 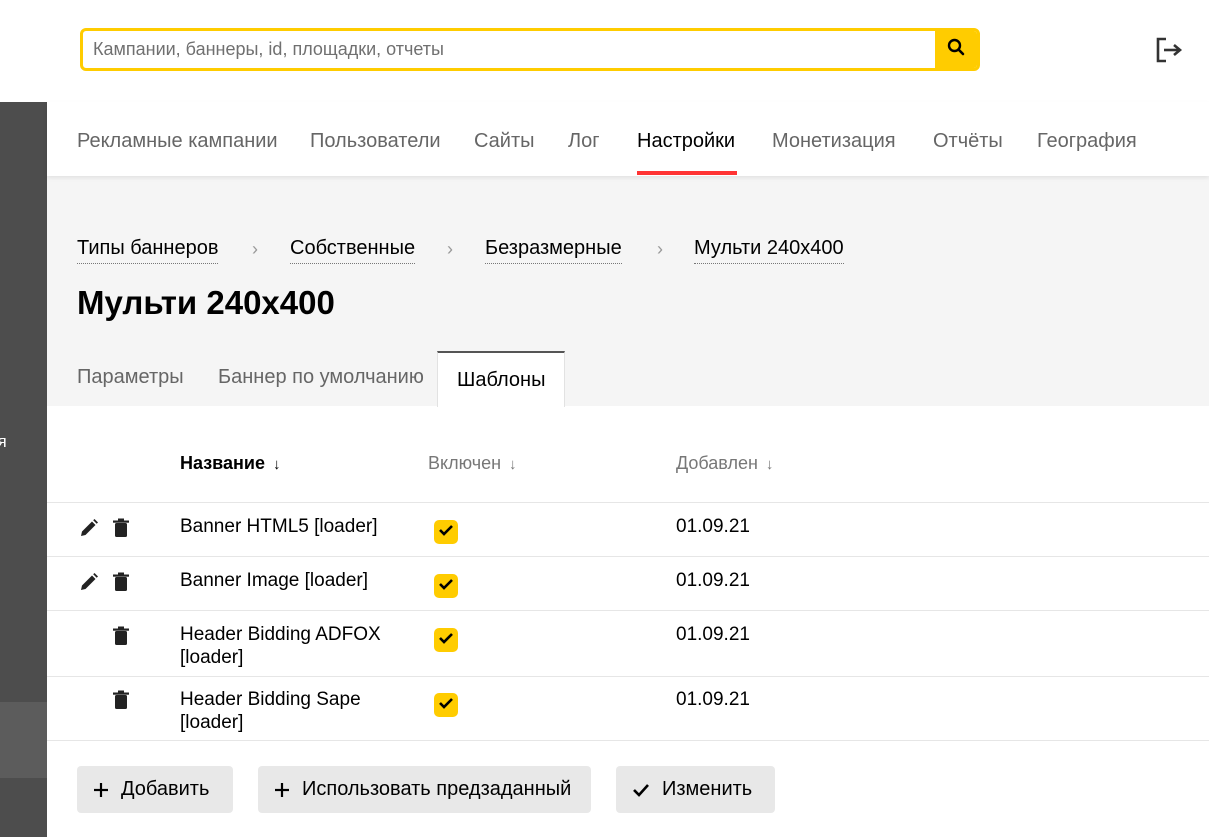 What do you see at coordinates (584, 141) in the screenshot?
I see `nav-item-log: Лог` at bounding box center [584, 141].